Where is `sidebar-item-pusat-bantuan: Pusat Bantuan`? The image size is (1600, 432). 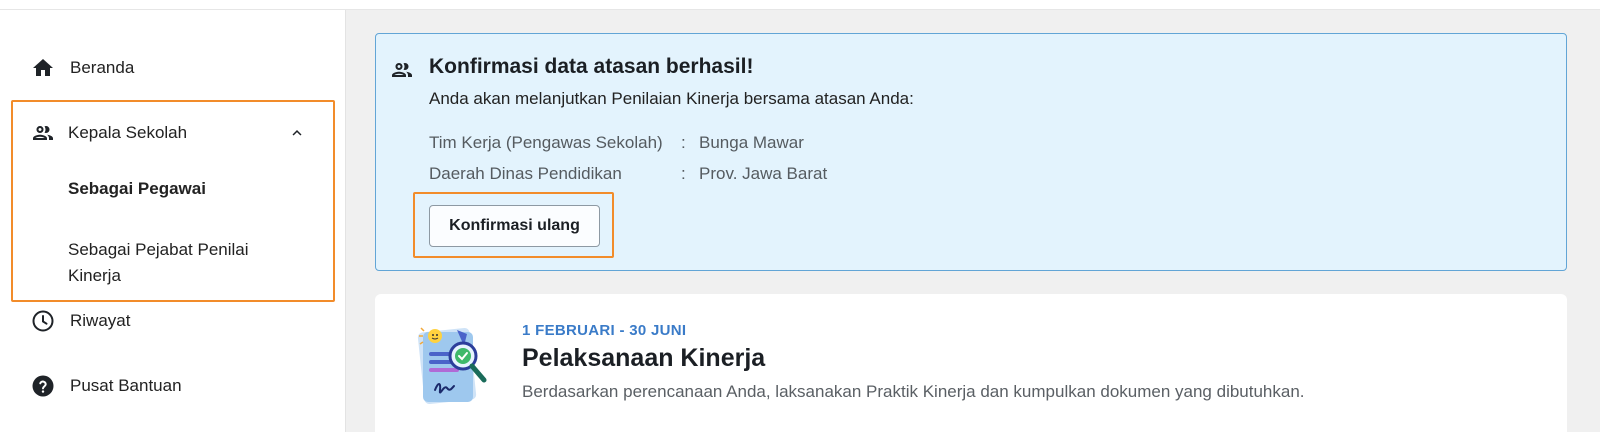
sidebar-item-pusat-bantuan: Pusat Bantuan is located at coordinates (106, 386).